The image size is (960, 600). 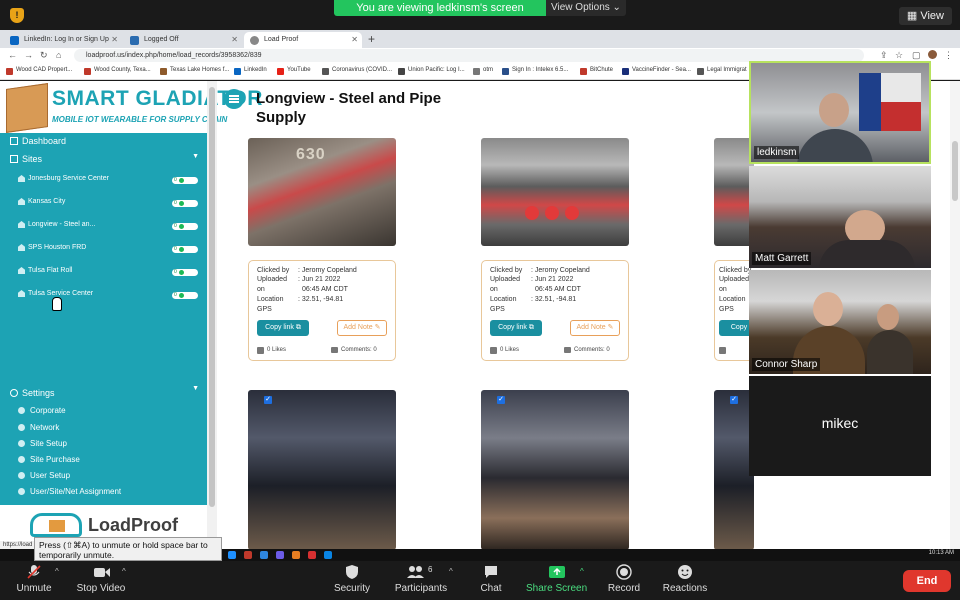 What do you see at coordinates (586, 8) in the screenshot?
I see `view-options-button: View Options ⌄` at bounding box center [586, 8].